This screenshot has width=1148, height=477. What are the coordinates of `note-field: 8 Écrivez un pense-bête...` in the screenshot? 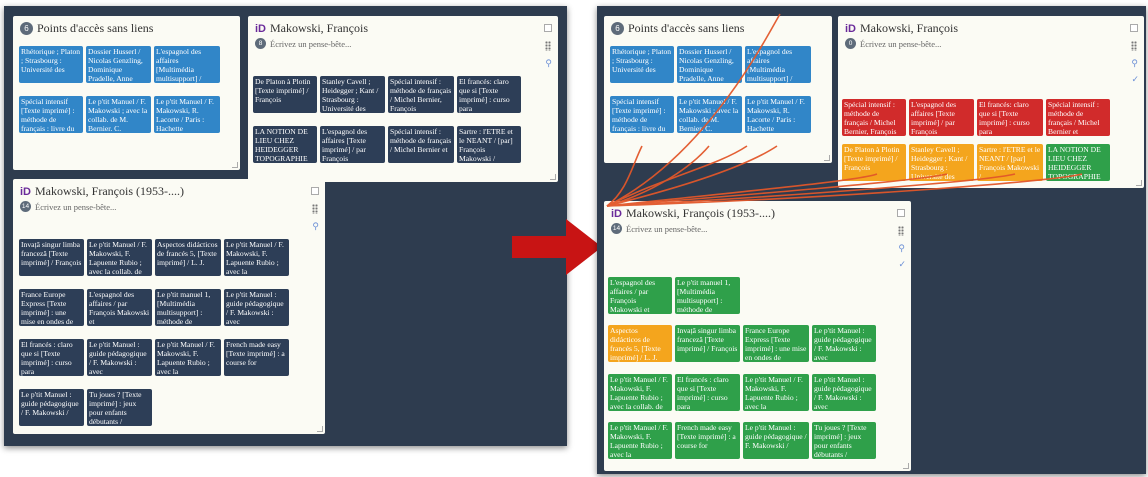 It's located at (303, 43).